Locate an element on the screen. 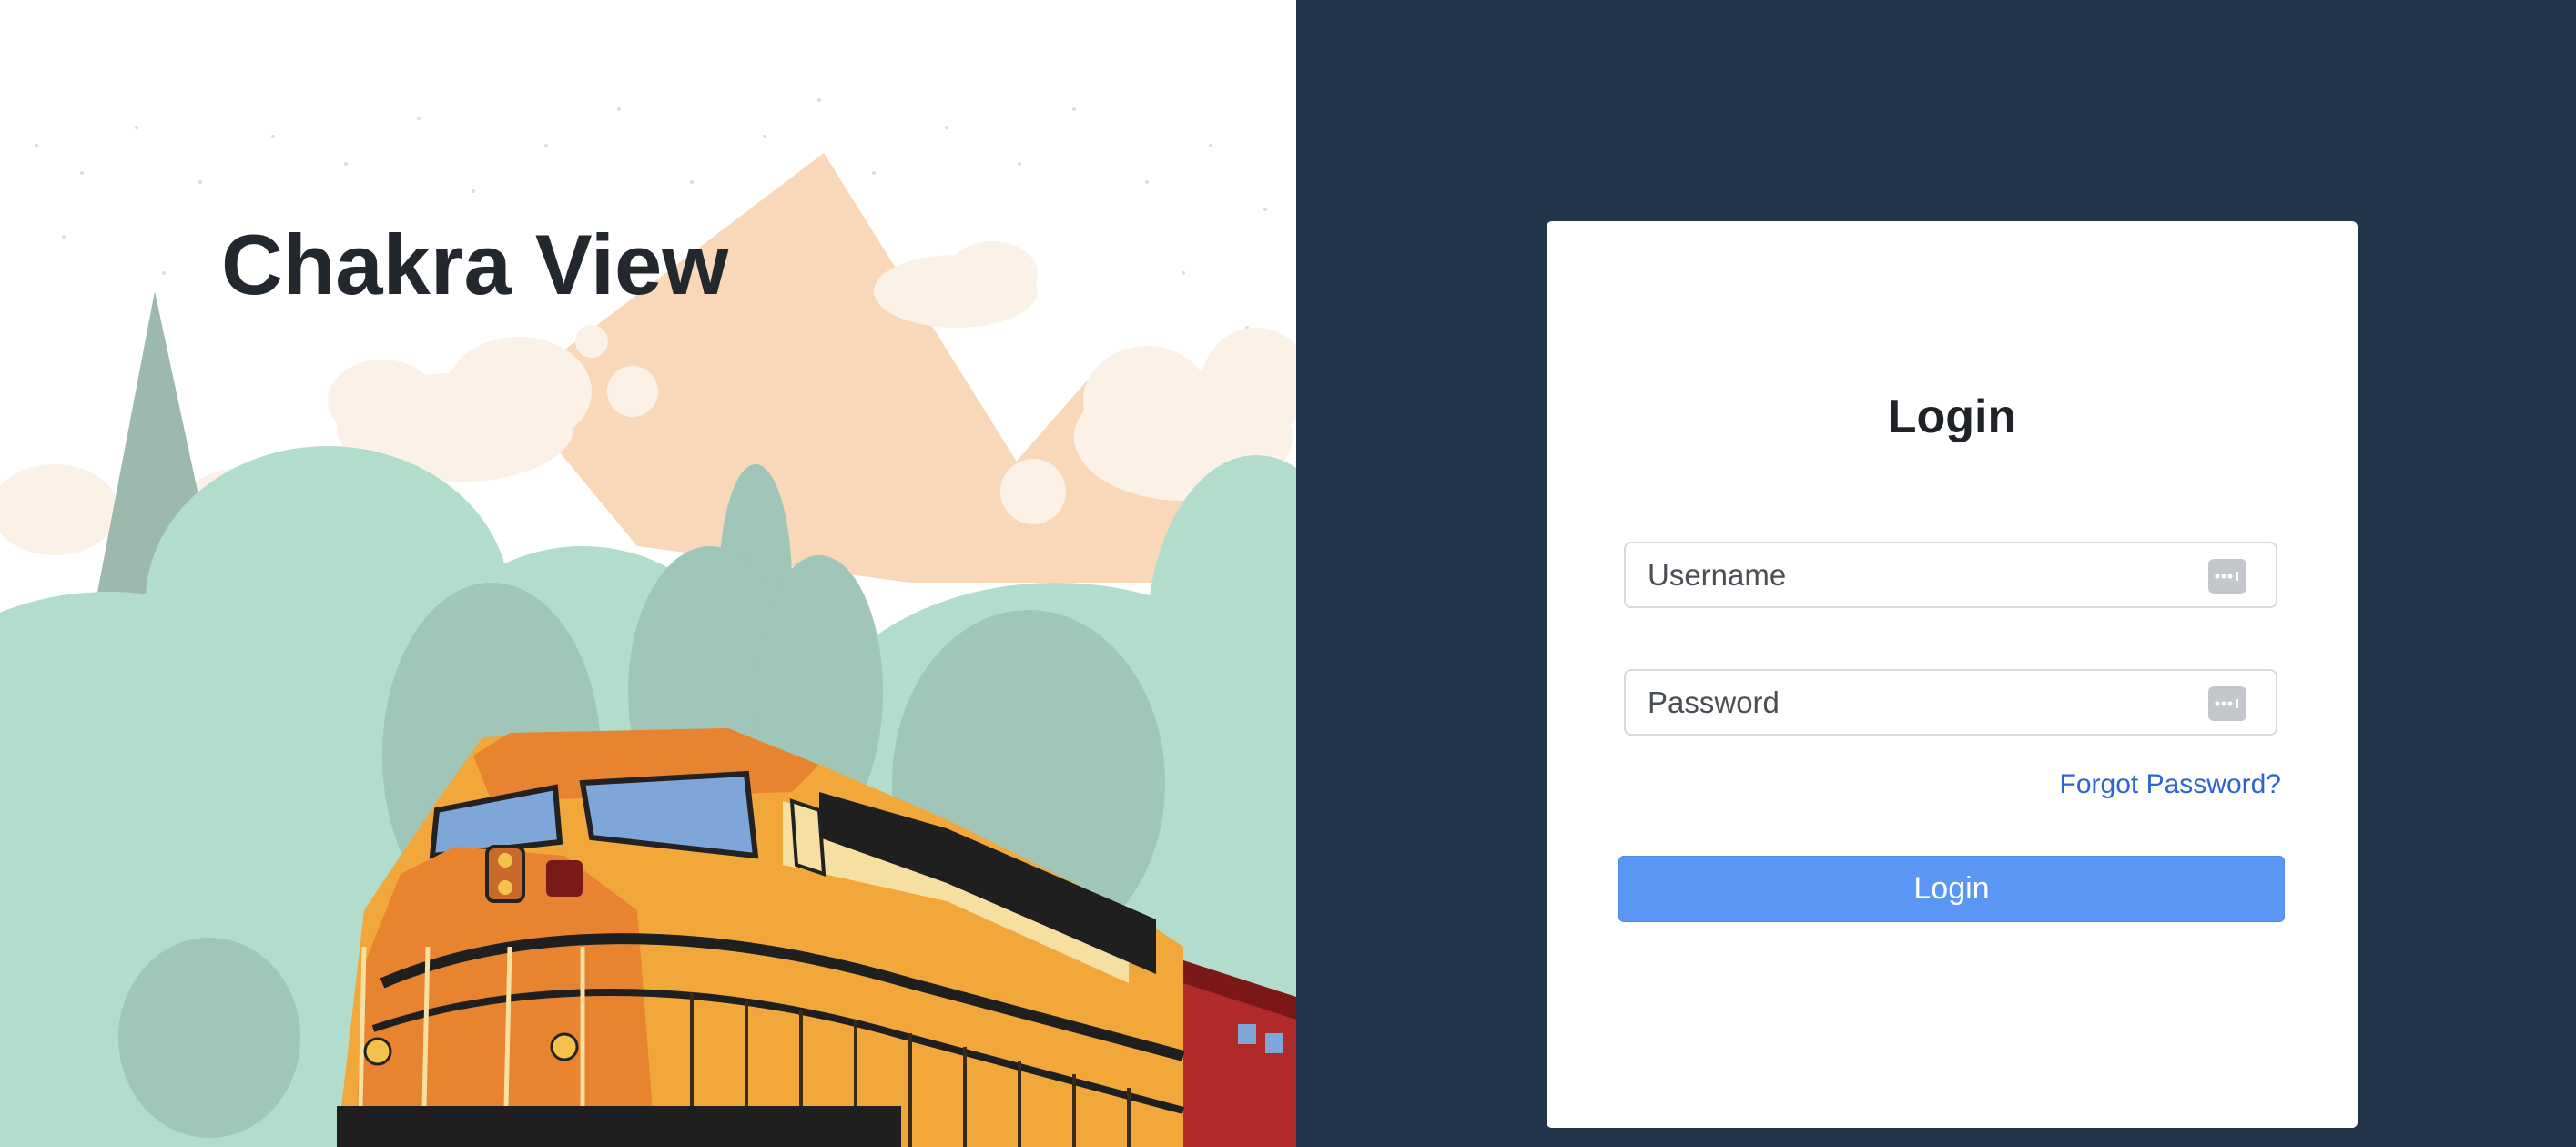  username-input is located at coordinates (1908, 574).